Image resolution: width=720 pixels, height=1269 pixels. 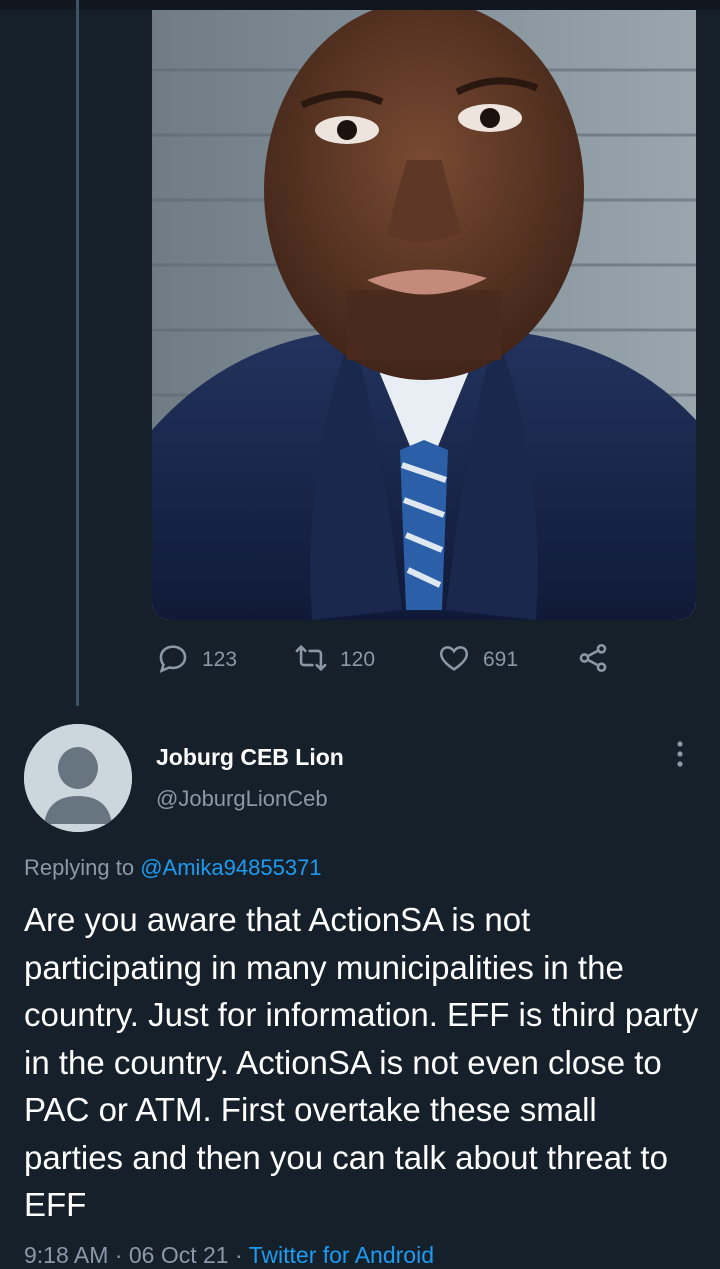 I want to click on like-count: 691, so click(x=501, y=659).